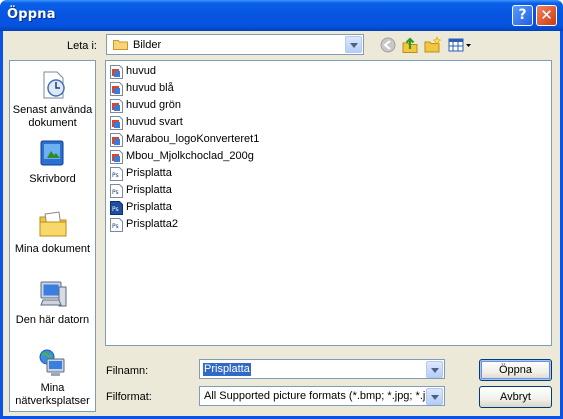  I want to click on recent-documents-icon, so click(54, 85).